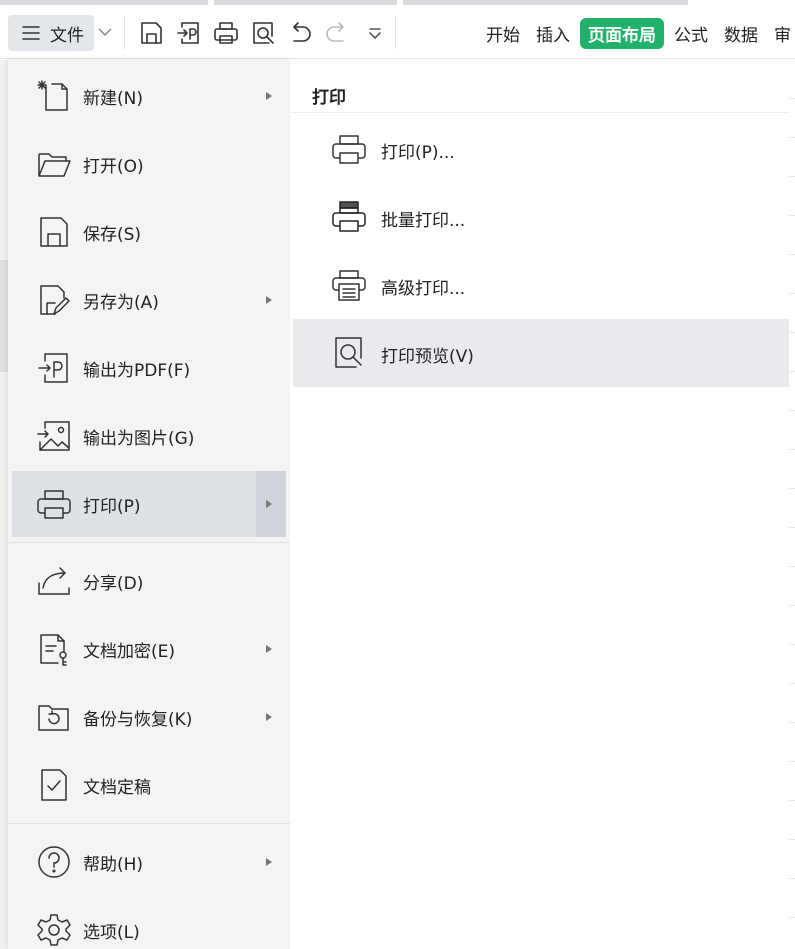 This screenshot has width=795, height=949. What do you see at coordinates (67, 35) in the screenshot?
I see `file-menu-label: 文件` at bounding box center [67, 35].